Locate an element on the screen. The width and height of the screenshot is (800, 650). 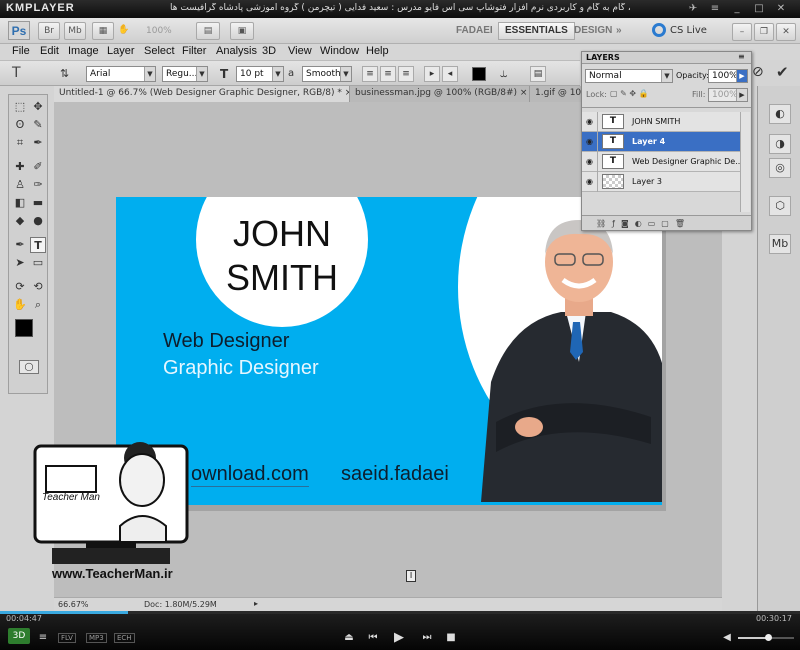
shape-tool-icon: ▭ is located at coordinates (38, 263).